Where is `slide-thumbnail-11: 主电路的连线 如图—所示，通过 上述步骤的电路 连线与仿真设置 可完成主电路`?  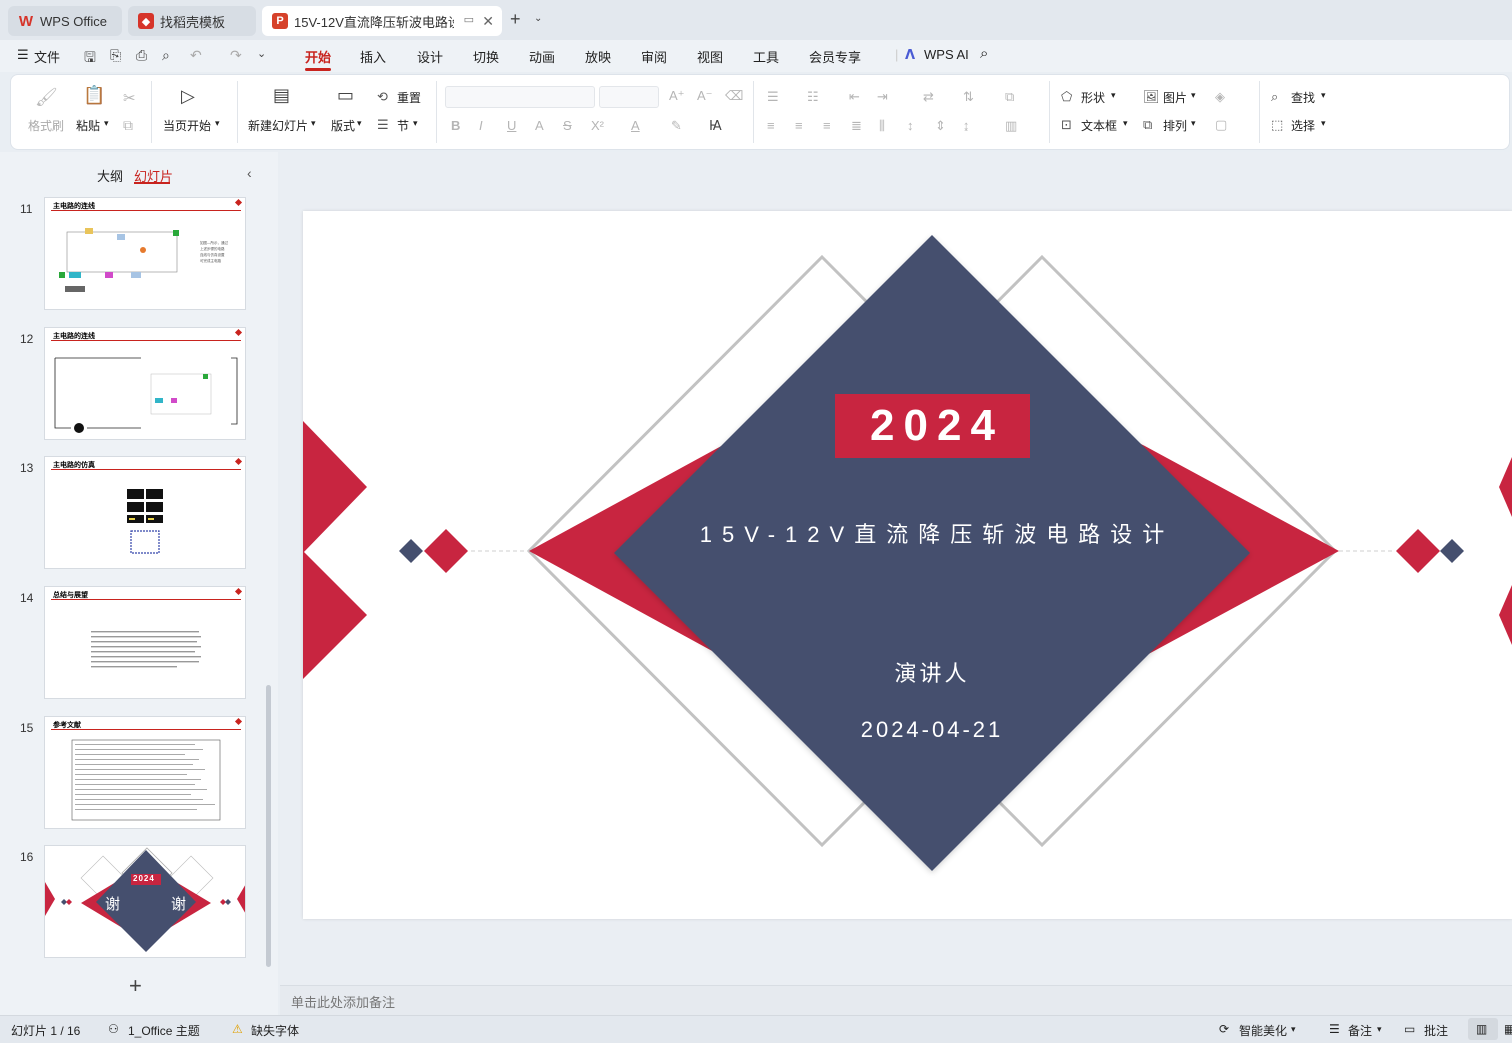
slide-thumbnail-11: 主电路的连线 如图—所示，通过 上述步骤的电路 连线与仿真设置 可完成主电路 is located at coordinates (145, 253).